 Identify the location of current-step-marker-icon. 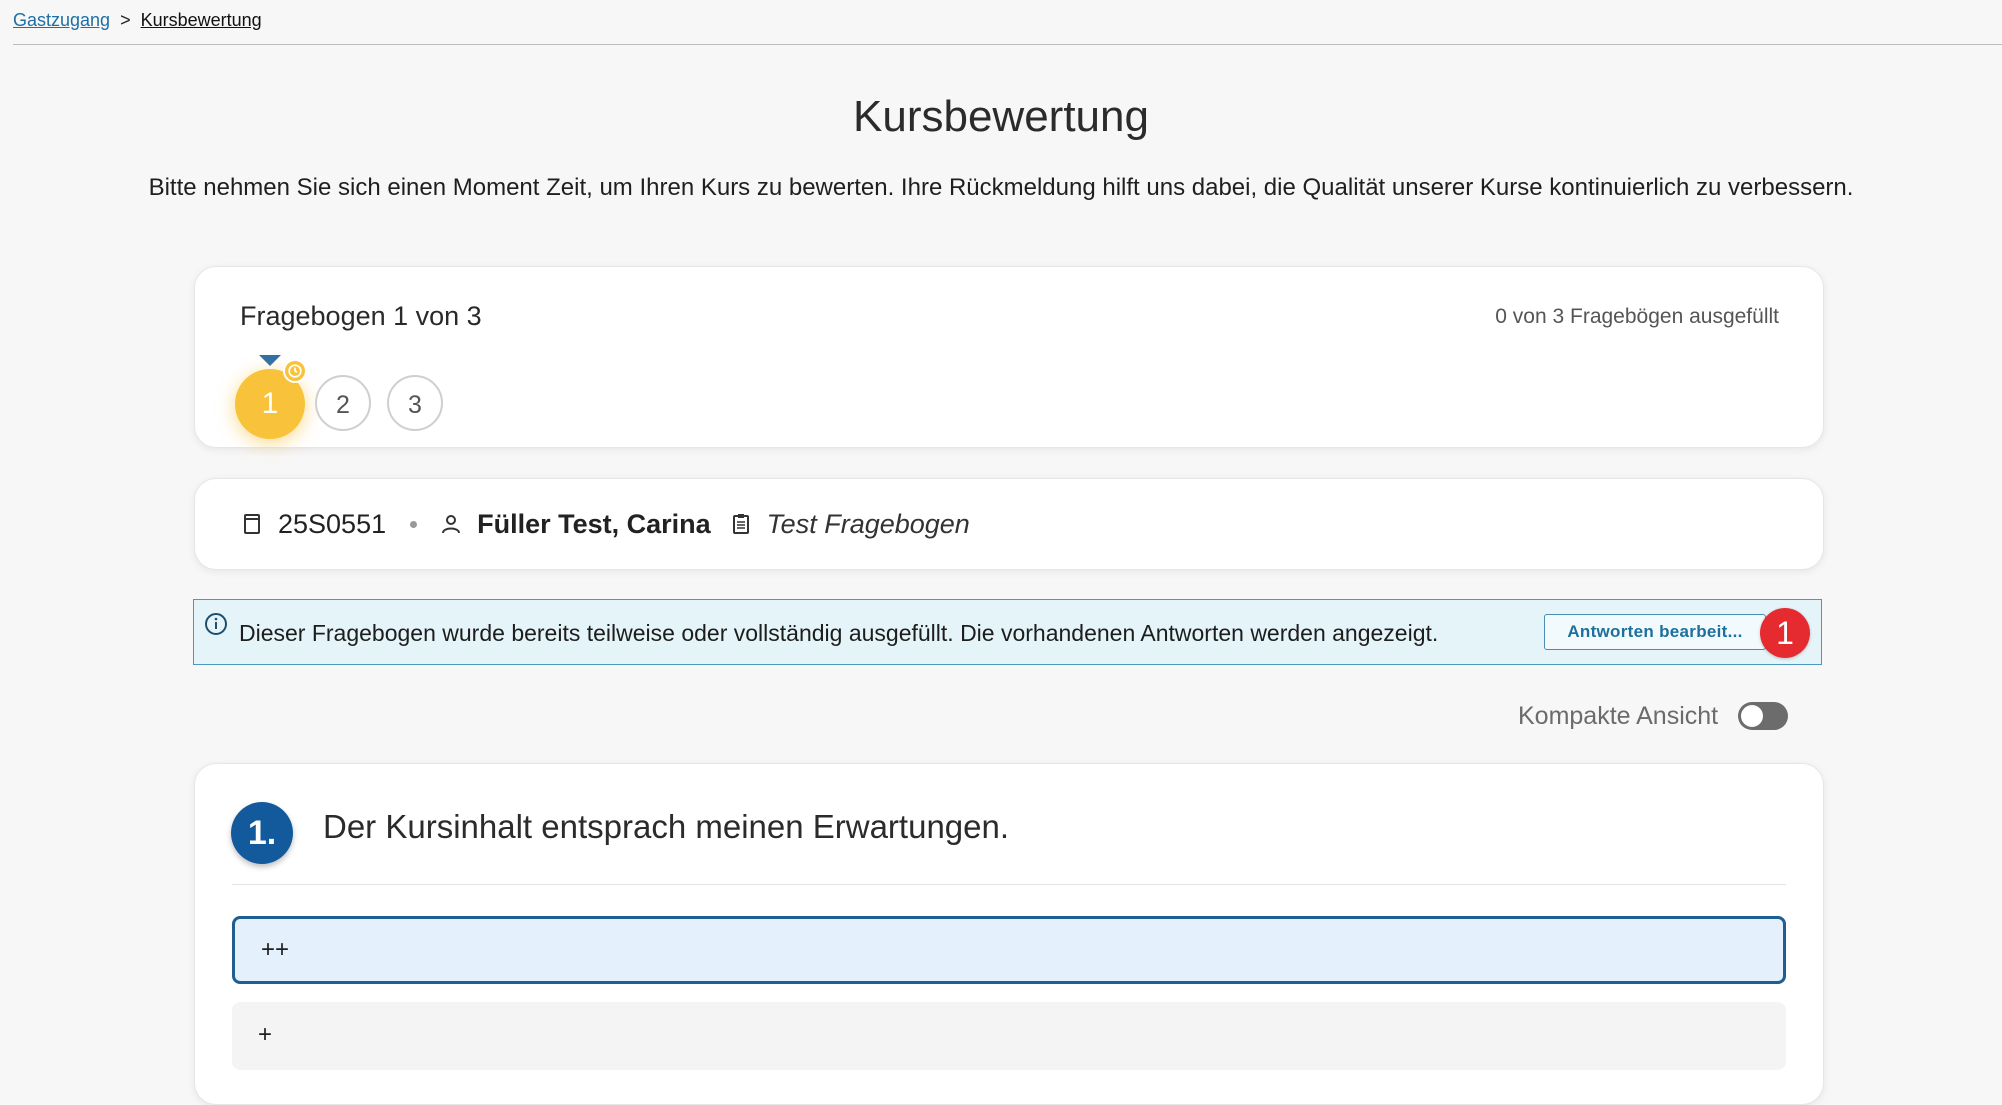
(270, 360).